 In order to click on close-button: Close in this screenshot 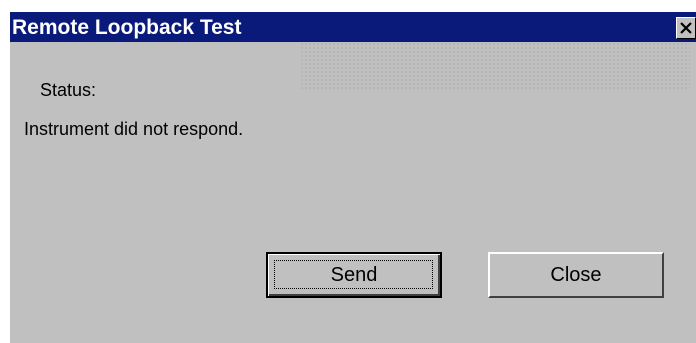, I will do `click(576, 275)`.